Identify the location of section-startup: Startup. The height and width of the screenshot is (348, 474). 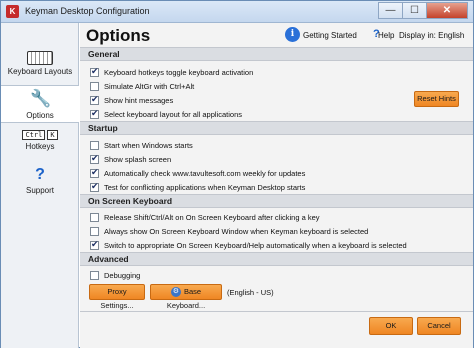
(276, 128).